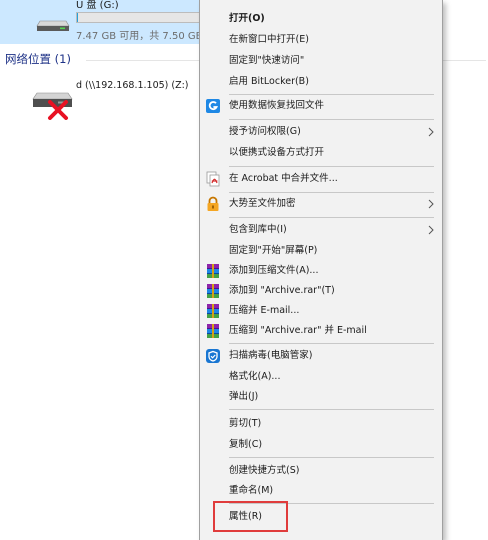  Describe the element at coordinates (247, 18) in the screenshot. I see `menu-item-label: 打开(O)` at that location.